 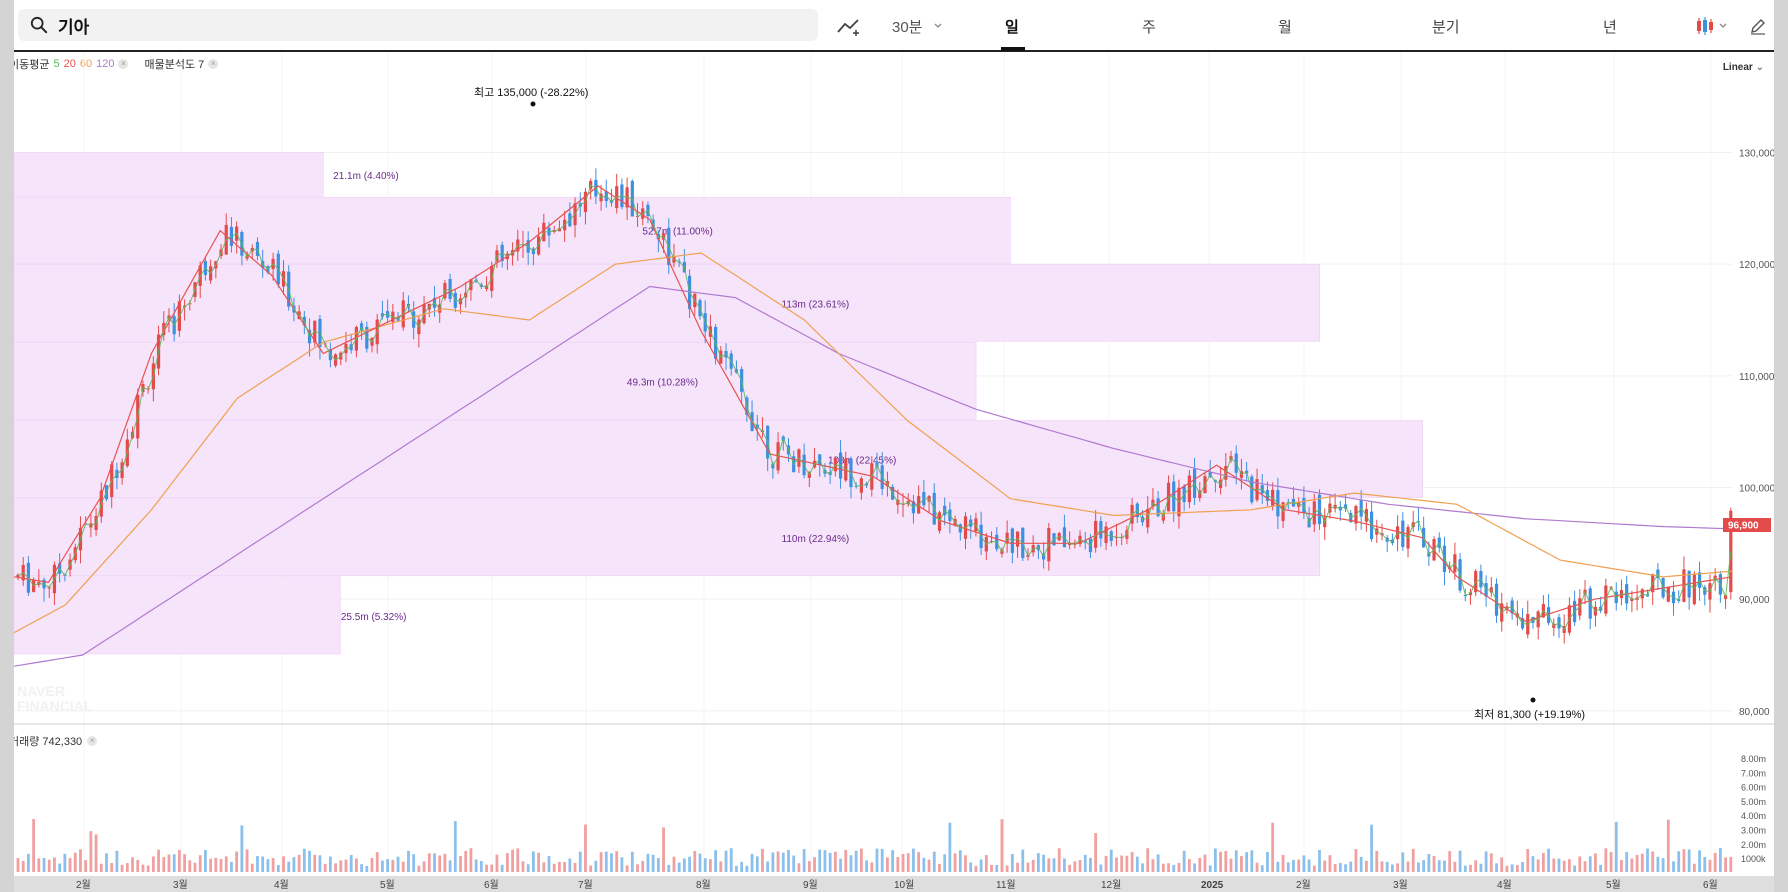 I want to click on volume-tick-label: 1000k, so click(x=1753, y=859).